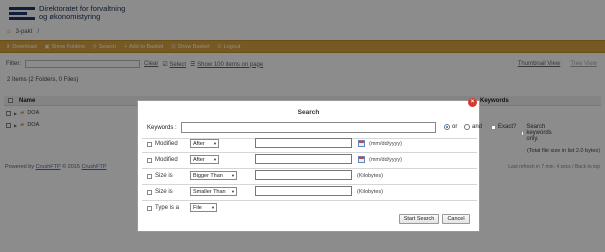  I want to click on size-operator-select: Bigger Than ▼, so click(213, 175).